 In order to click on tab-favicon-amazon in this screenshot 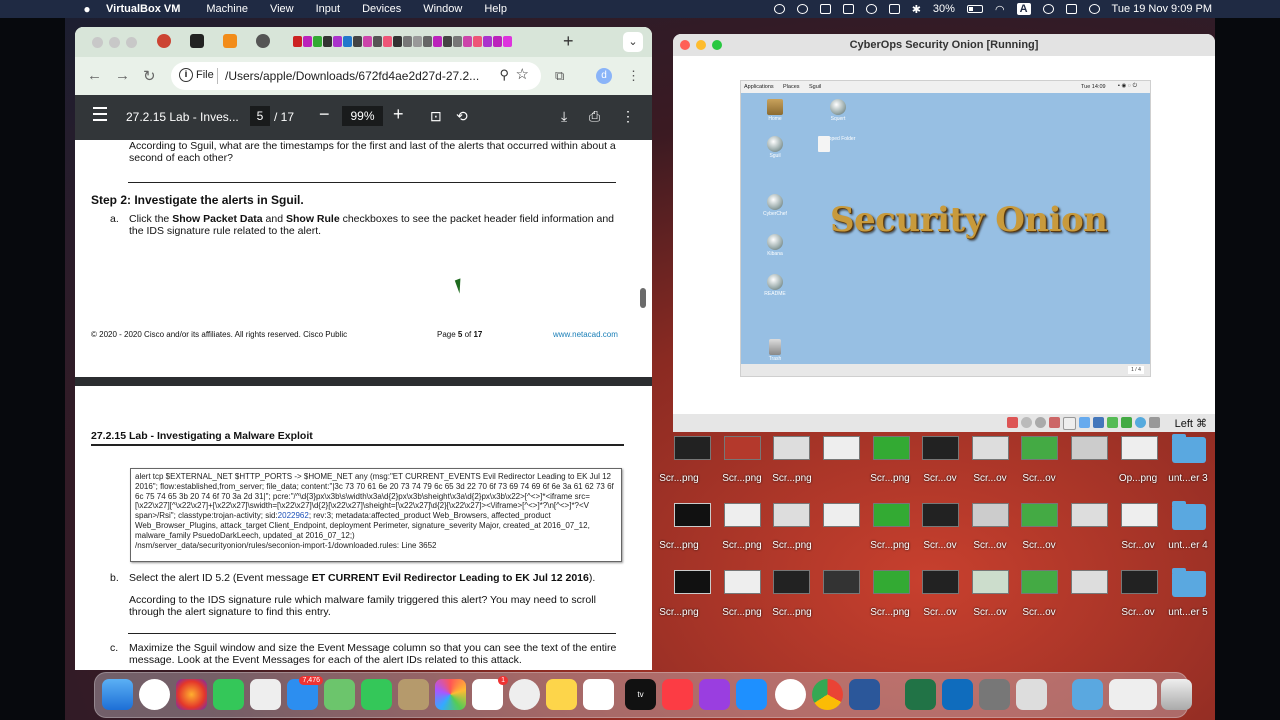, I will do `click(230, 41)`.